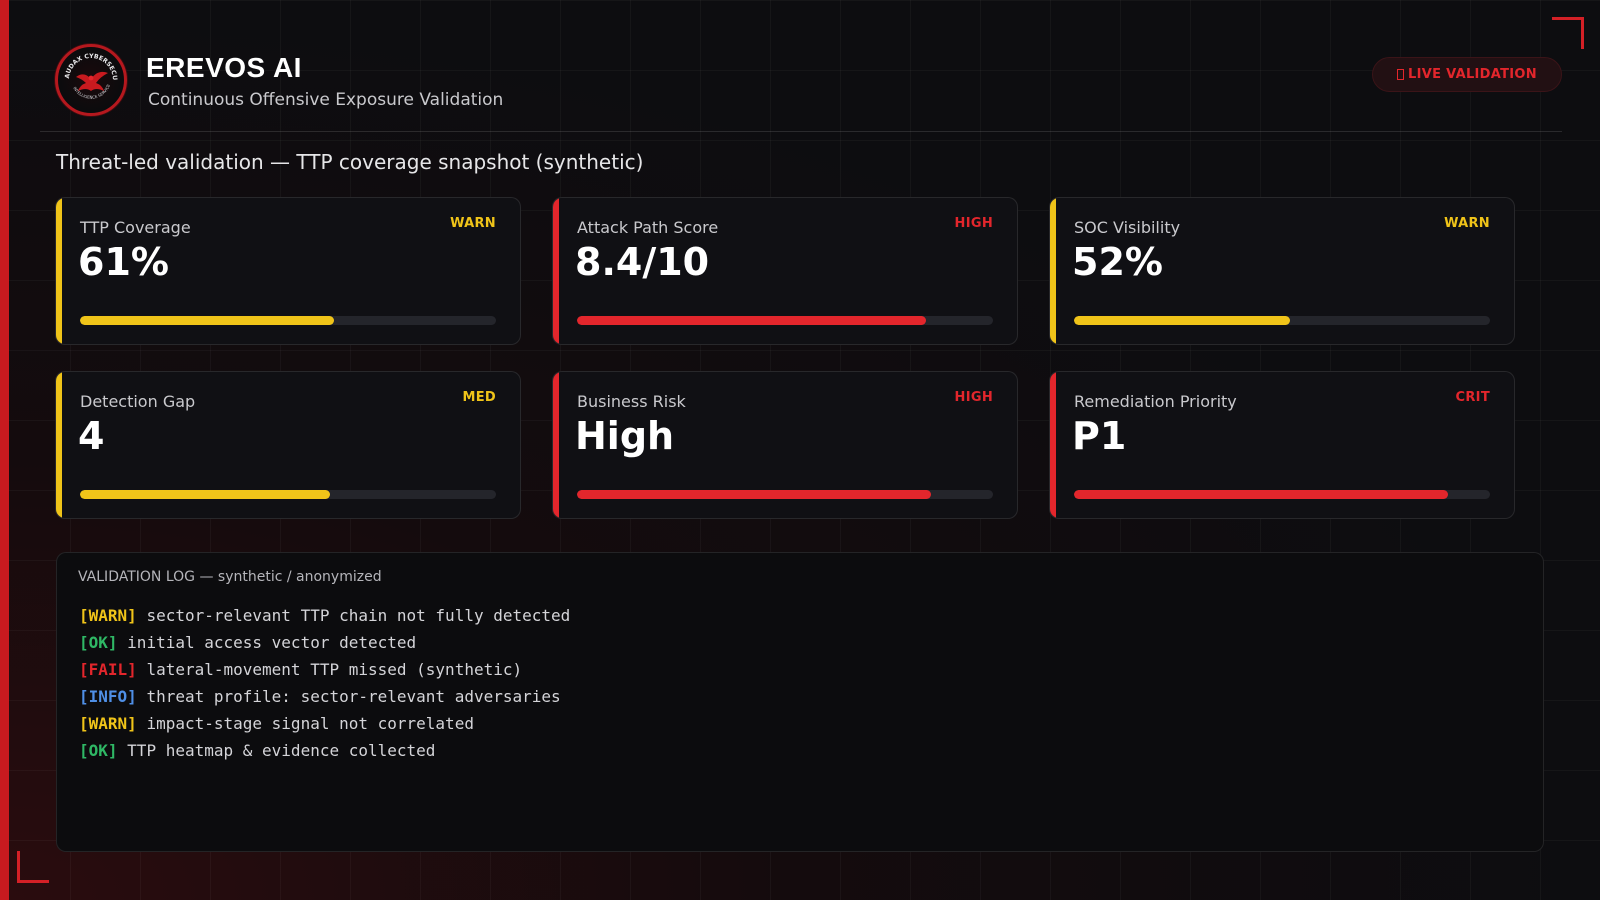 This screenshot has width=1600, height=900. What do you see at coordinates (108, 669) in the screenshot?
I see `log-status-tag: [FAIL]` at bounding box center [108, 669].